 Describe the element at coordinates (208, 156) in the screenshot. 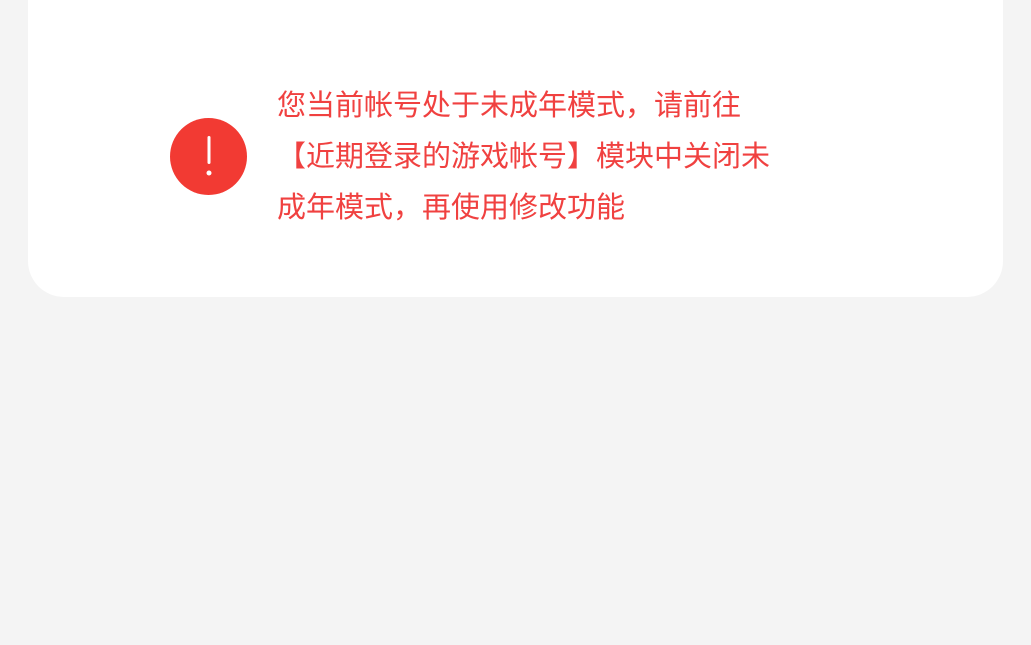

I see `exclamation-icon` at that location.